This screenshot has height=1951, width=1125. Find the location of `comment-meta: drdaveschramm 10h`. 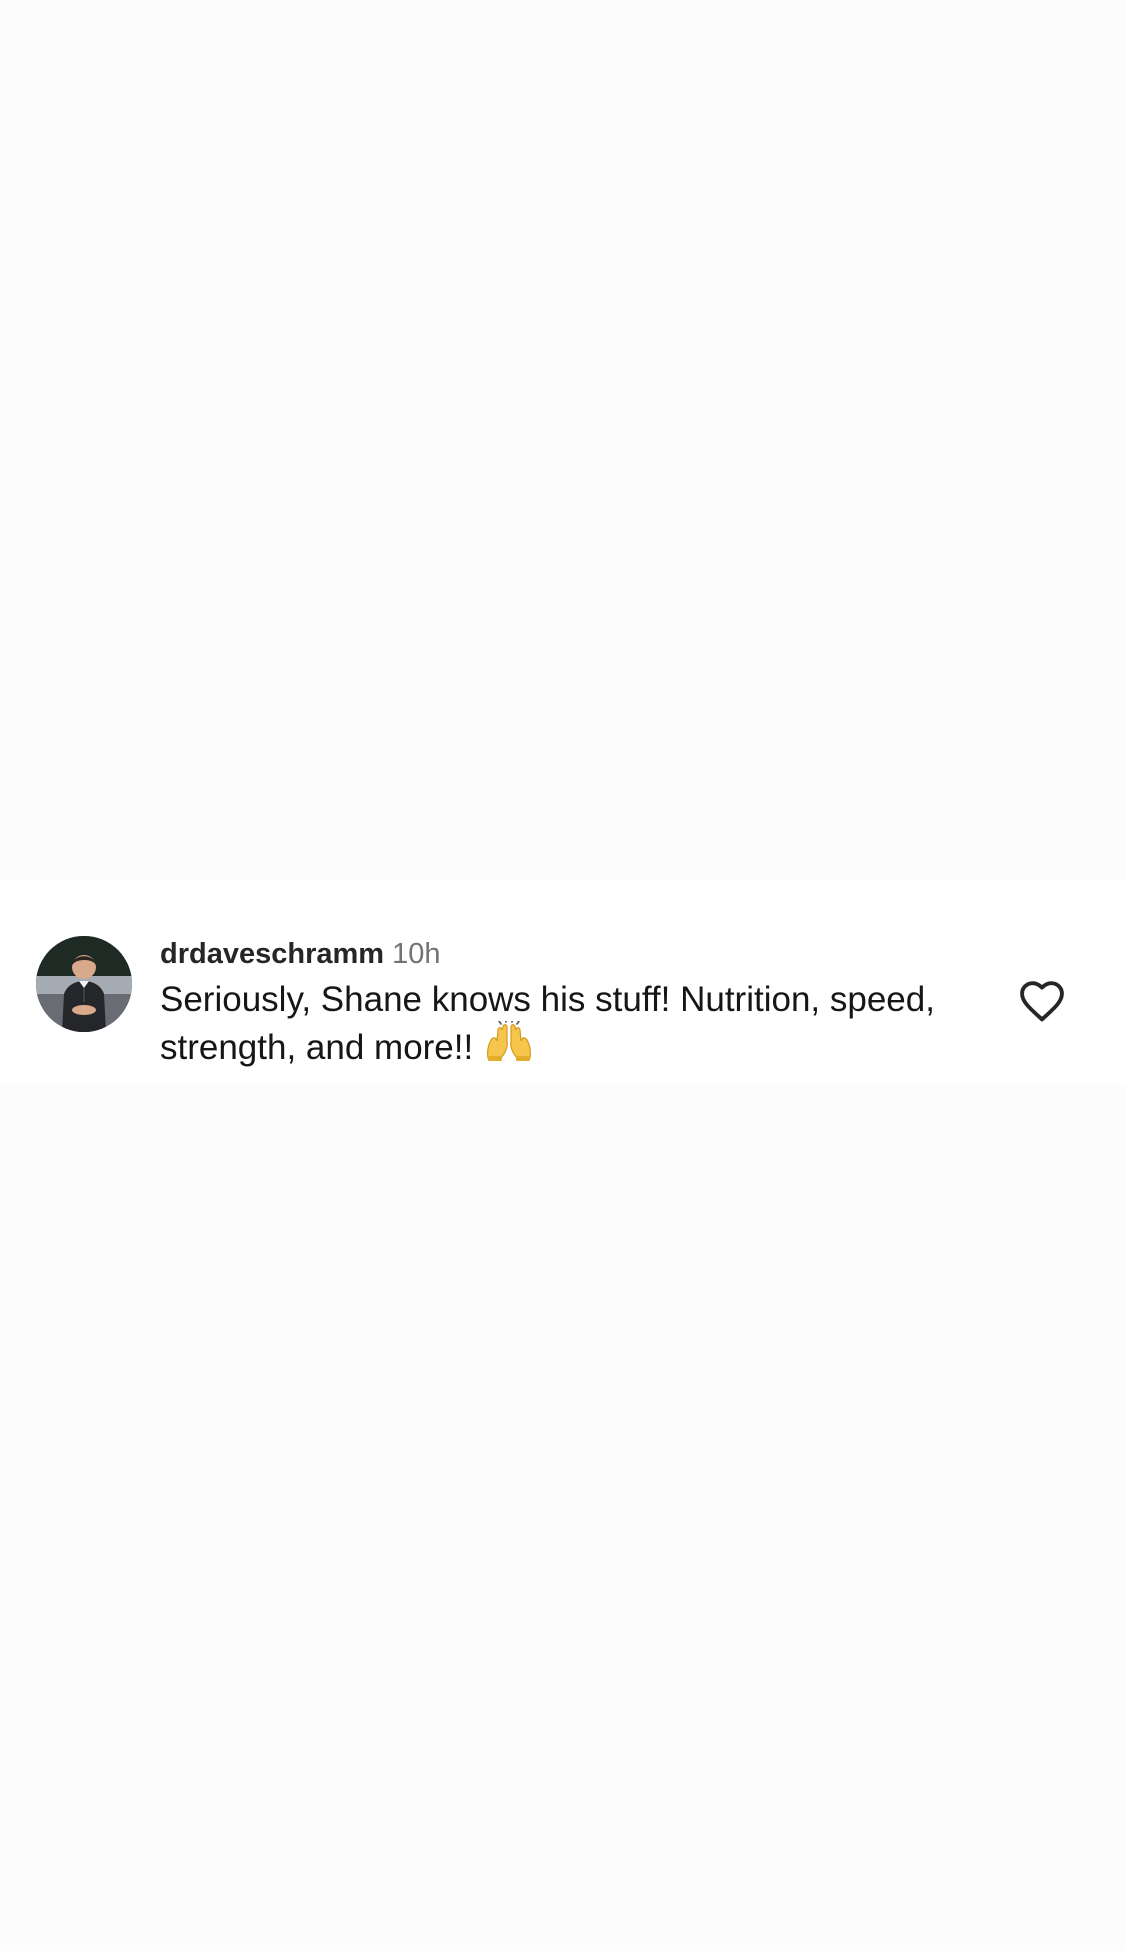

comment-meta: drdaveschramm 10h is located at coordinates (300, 954).